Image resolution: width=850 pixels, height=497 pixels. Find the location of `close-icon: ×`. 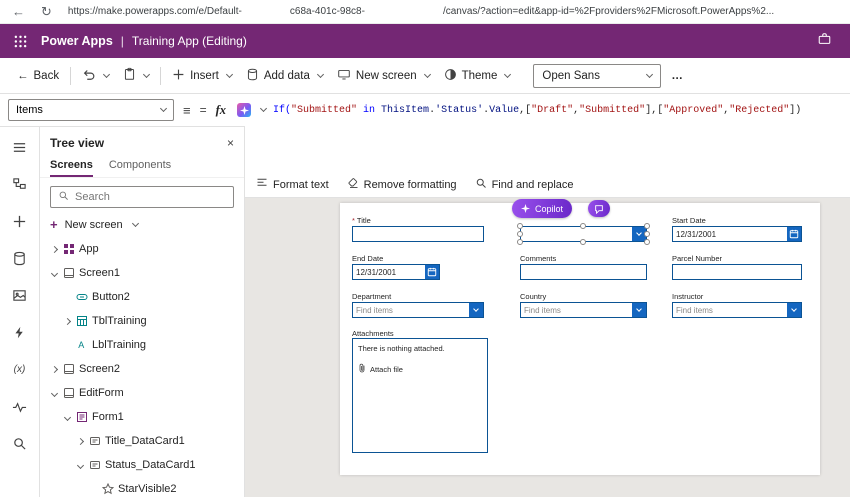

close-icon: × is located at coordinates (230, 143).